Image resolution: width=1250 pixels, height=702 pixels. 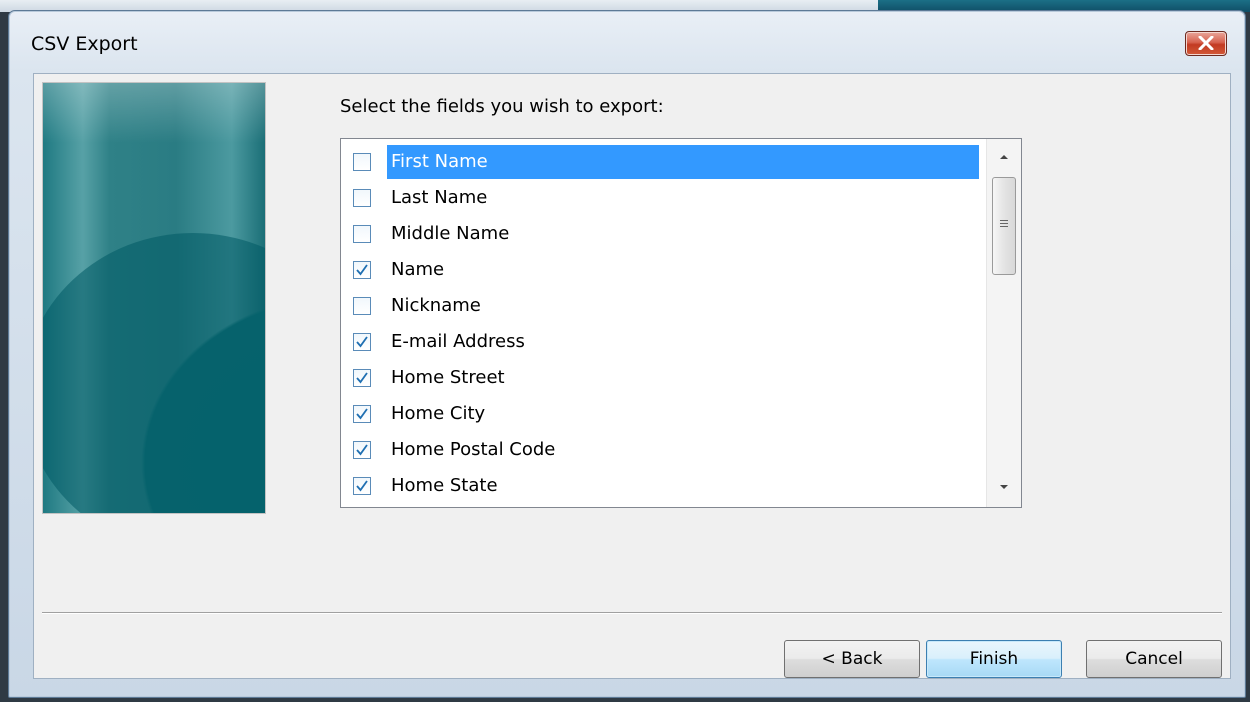 What do you see at coordinates (668, 378) in the screenshot?
I see `field-list-item: Home Street` at bounding box center [668, 378].